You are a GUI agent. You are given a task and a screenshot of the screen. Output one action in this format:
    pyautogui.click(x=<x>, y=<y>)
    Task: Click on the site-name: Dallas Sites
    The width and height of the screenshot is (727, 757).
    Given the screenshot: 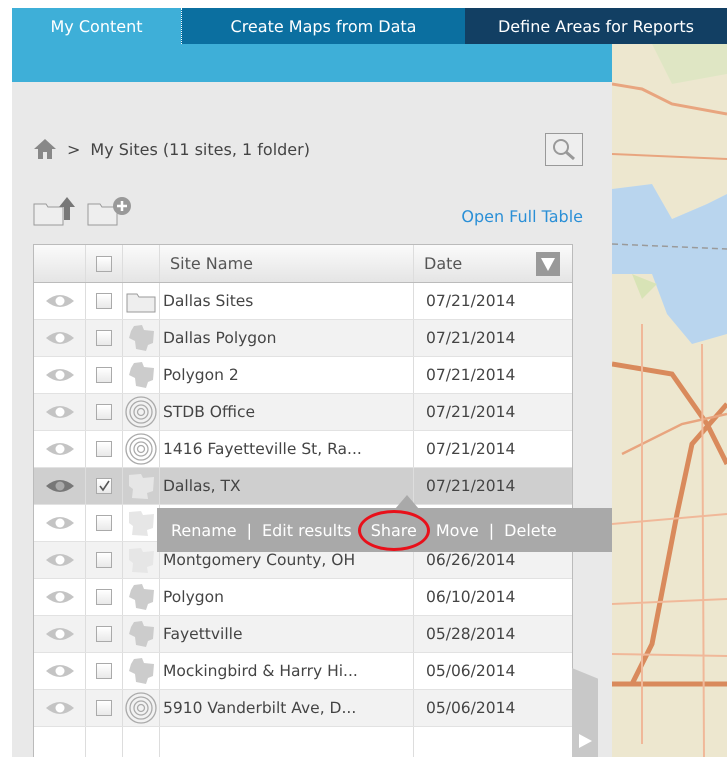 What is the action you would take?
    pyautogui.click(x=208, y=301)
    